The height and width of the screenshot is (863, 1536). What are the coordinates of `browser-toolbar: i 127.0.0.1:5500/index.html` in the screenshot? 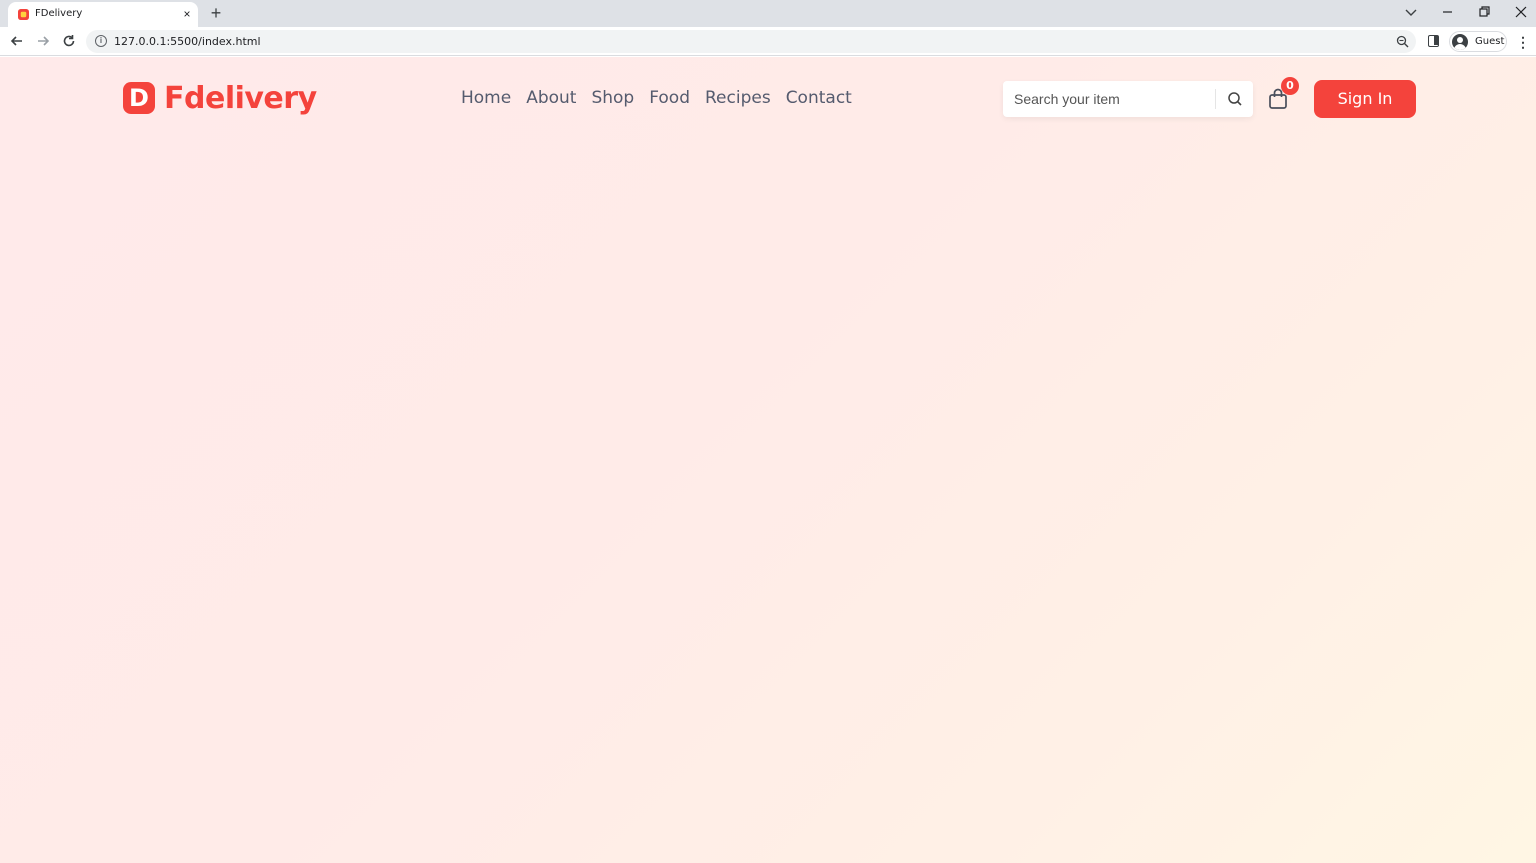 It's located at (768, 41).